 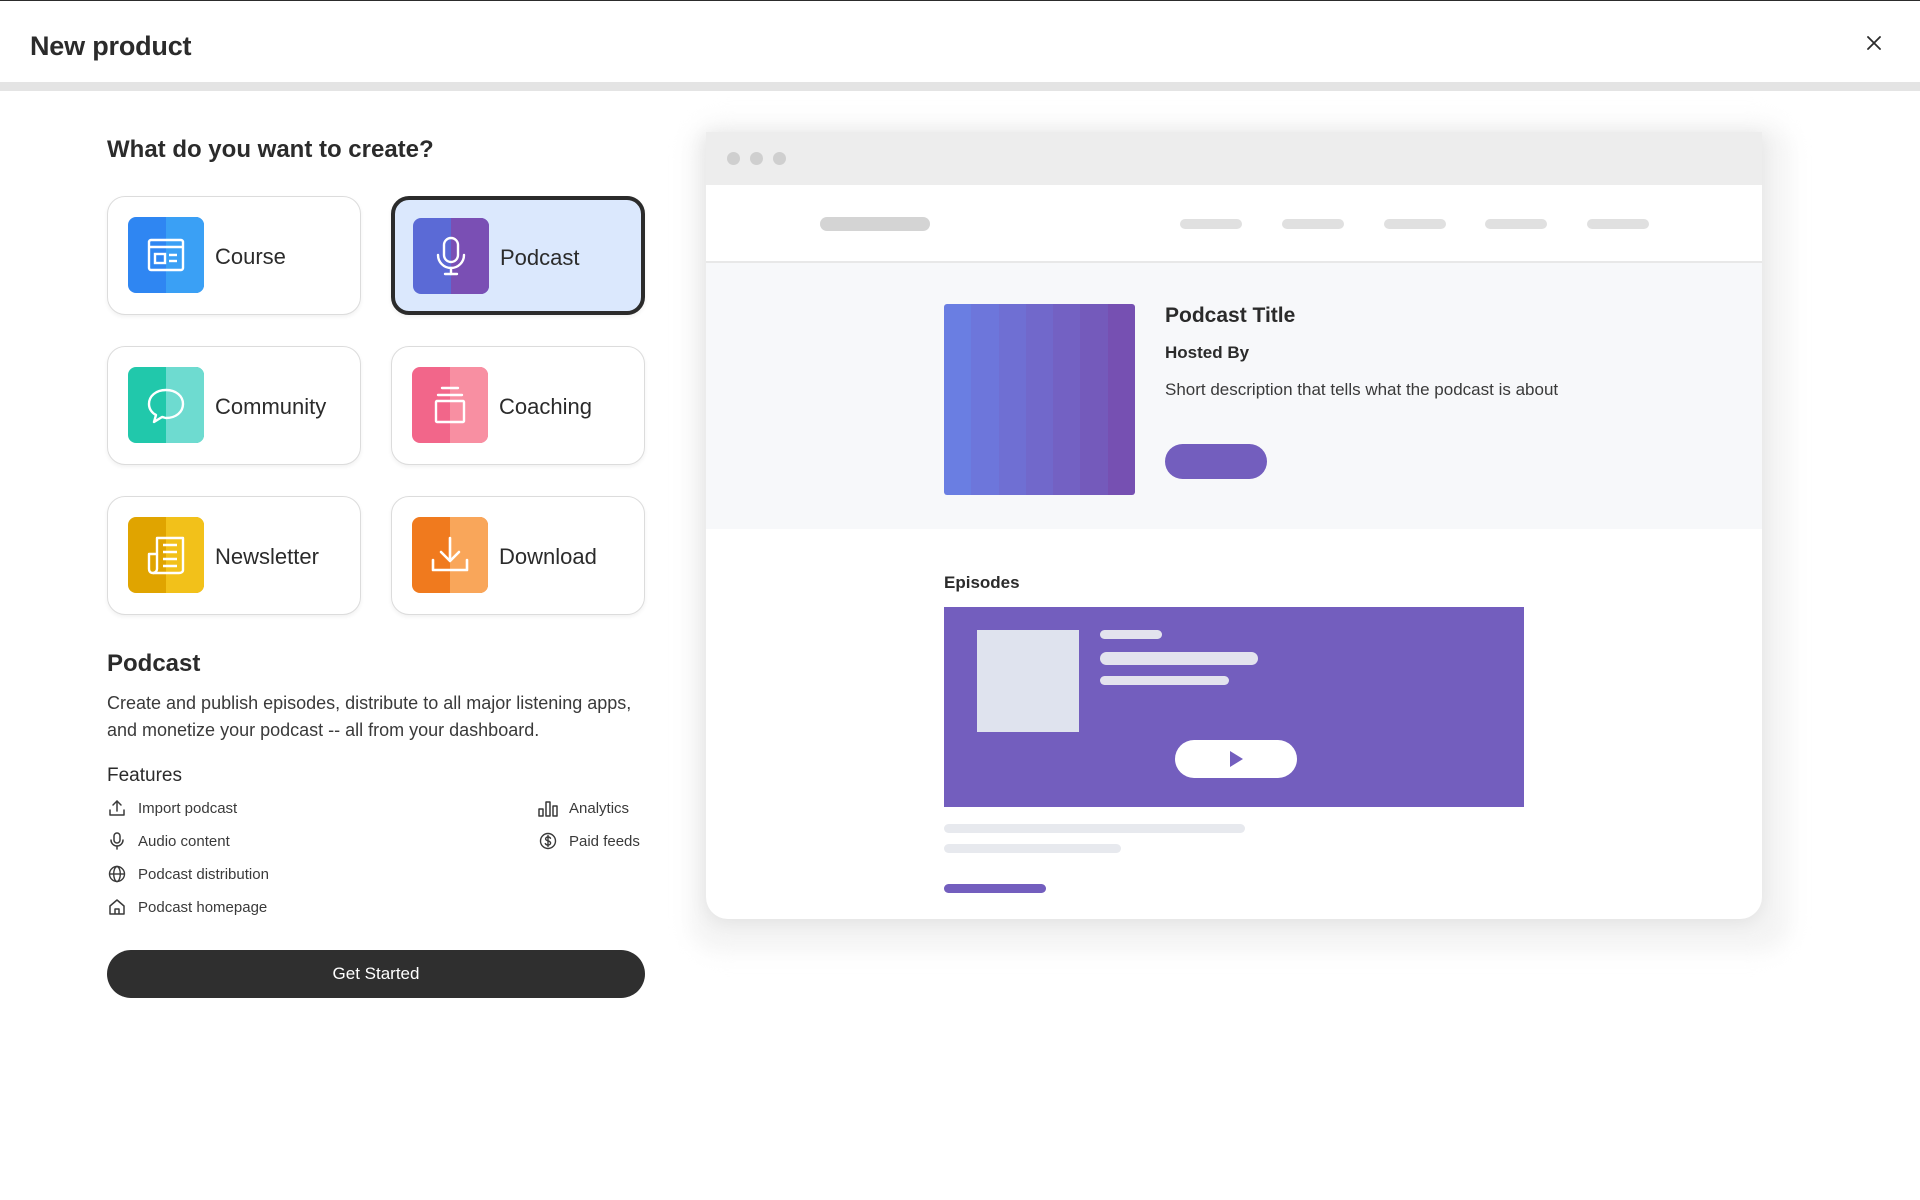 I want to click on episode-play-button, so click(x=1236, y=759).